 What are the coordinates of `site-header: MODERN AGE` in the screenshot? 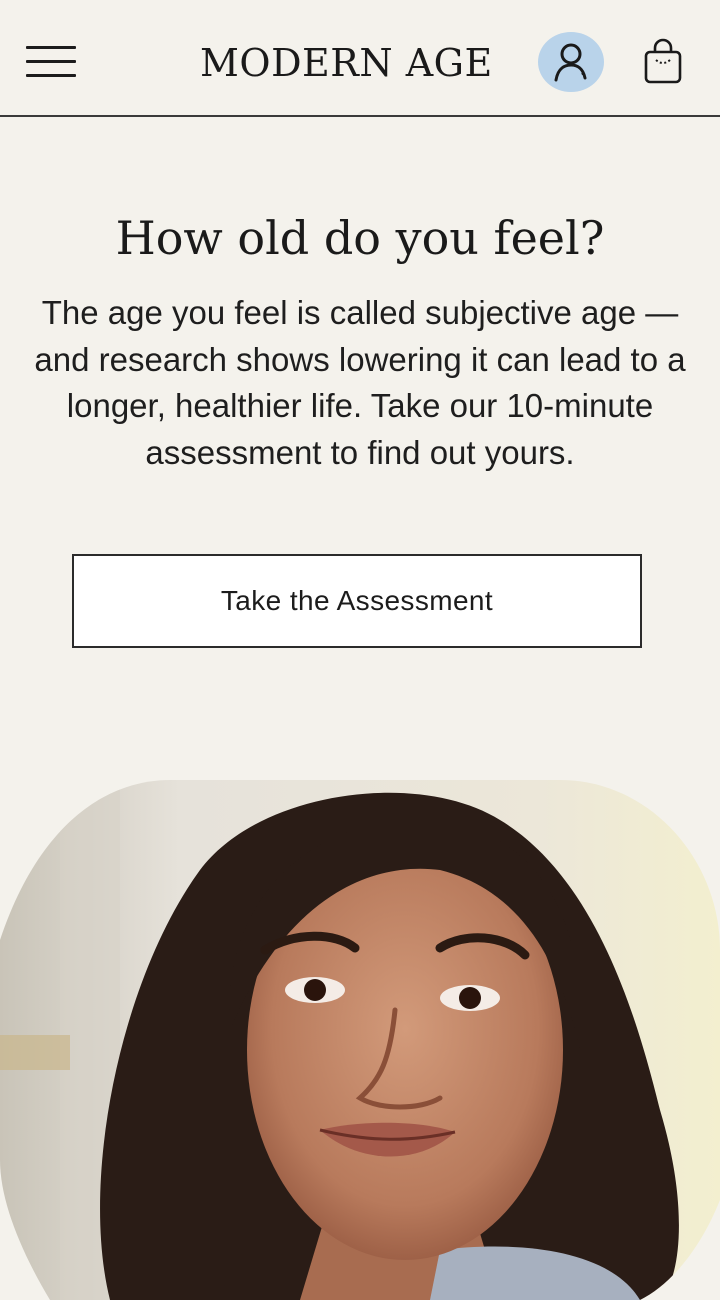 It's located at (360, 58).